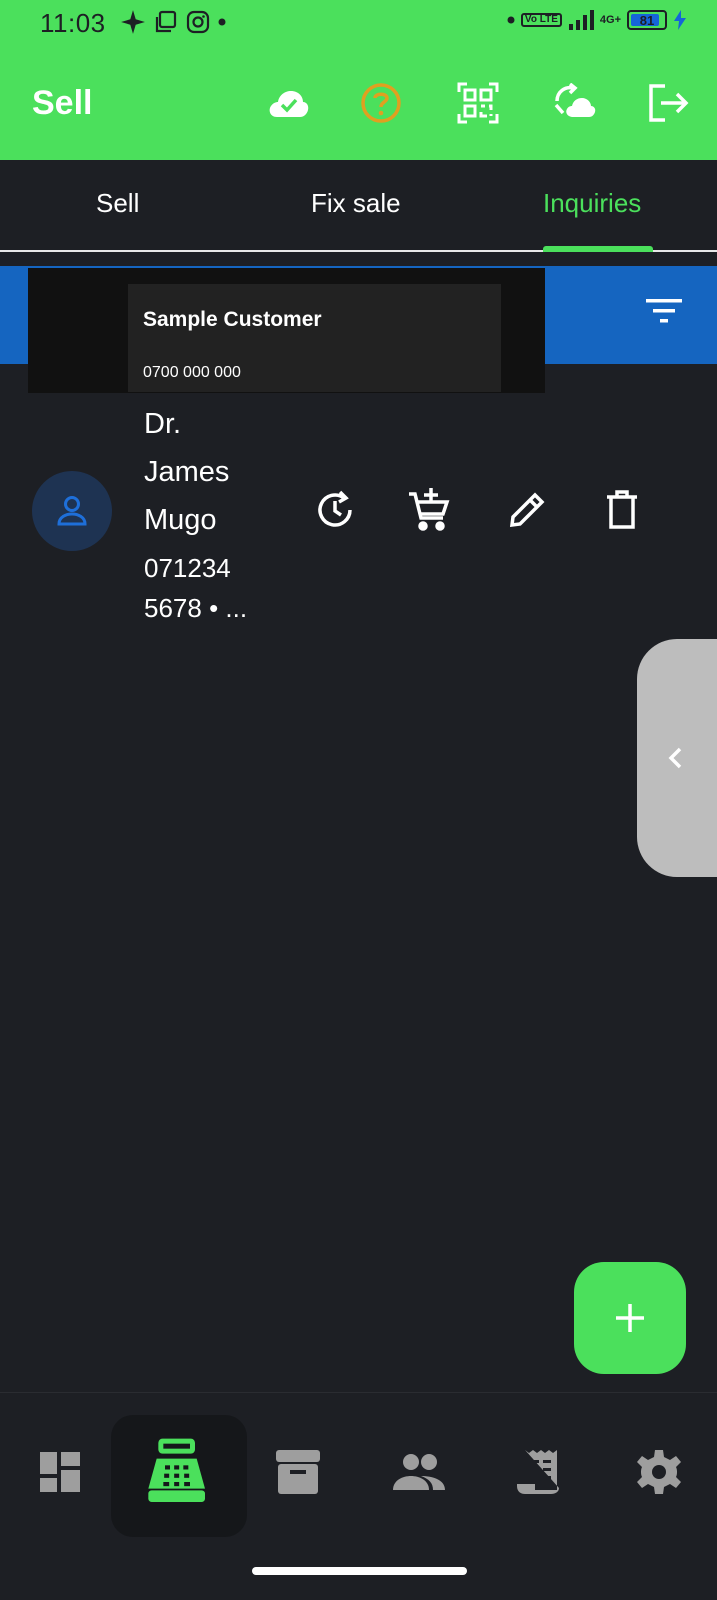  Describe the element at coordinates (575, 103) in the screenshot. I see `cloud-sync-icon` at that location.